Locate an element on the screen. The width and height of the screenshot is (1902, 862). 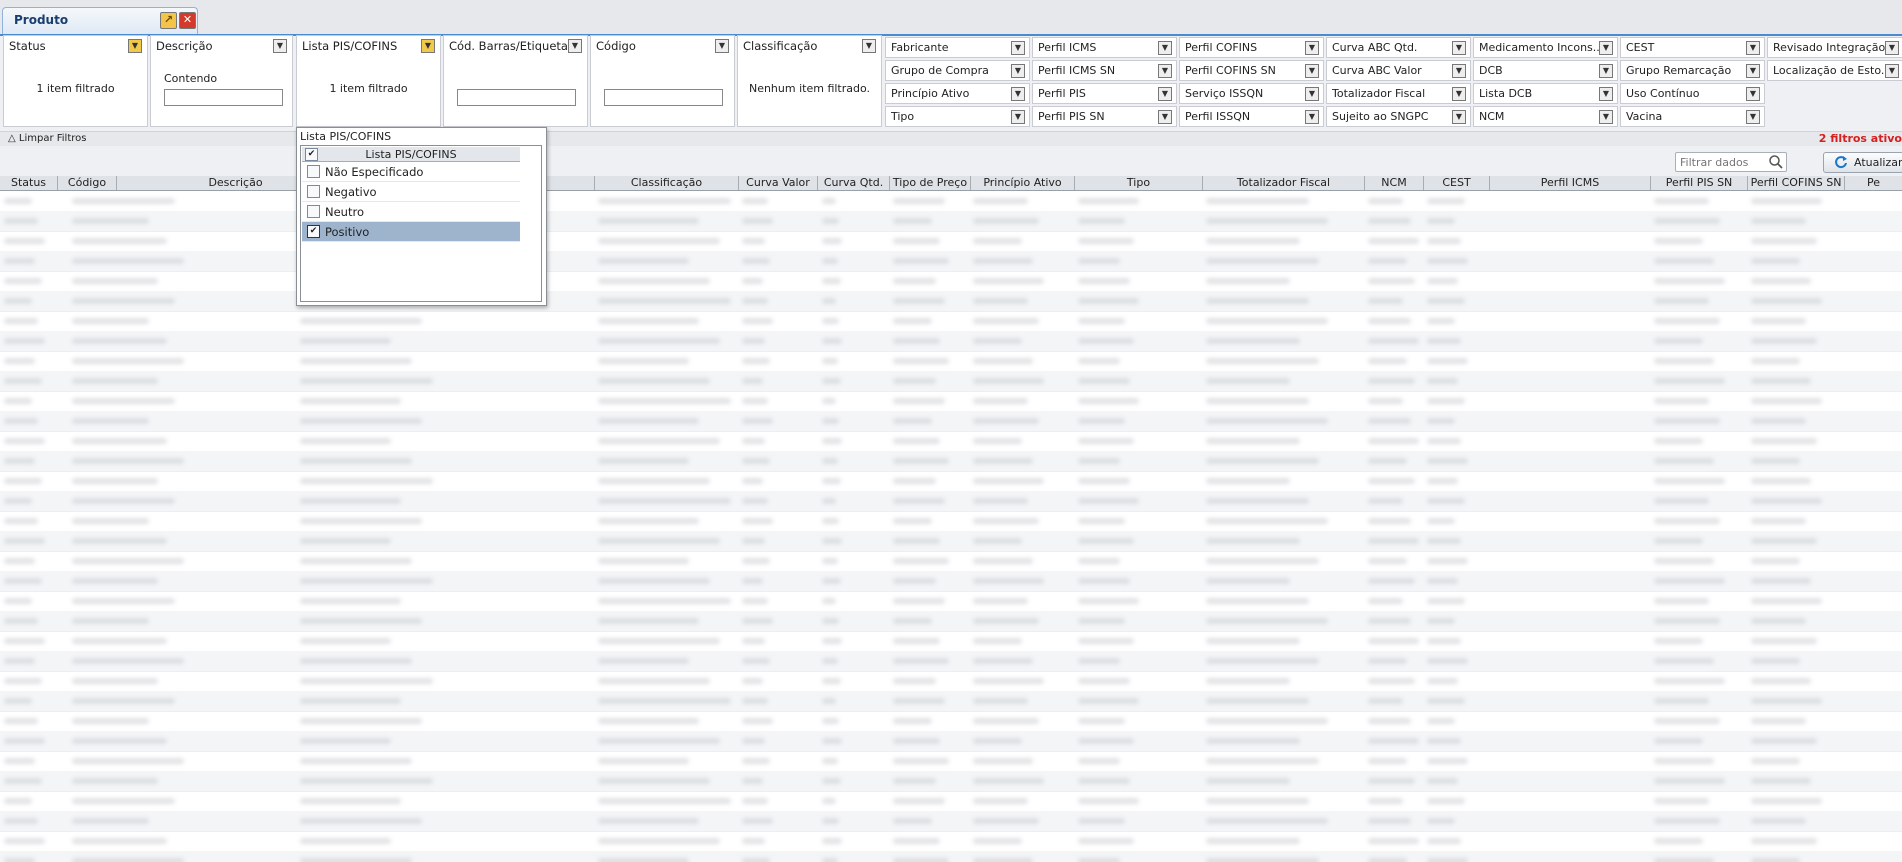
filter-codigo-funnel-icon: ▼ is located at coordinates (722, 46).